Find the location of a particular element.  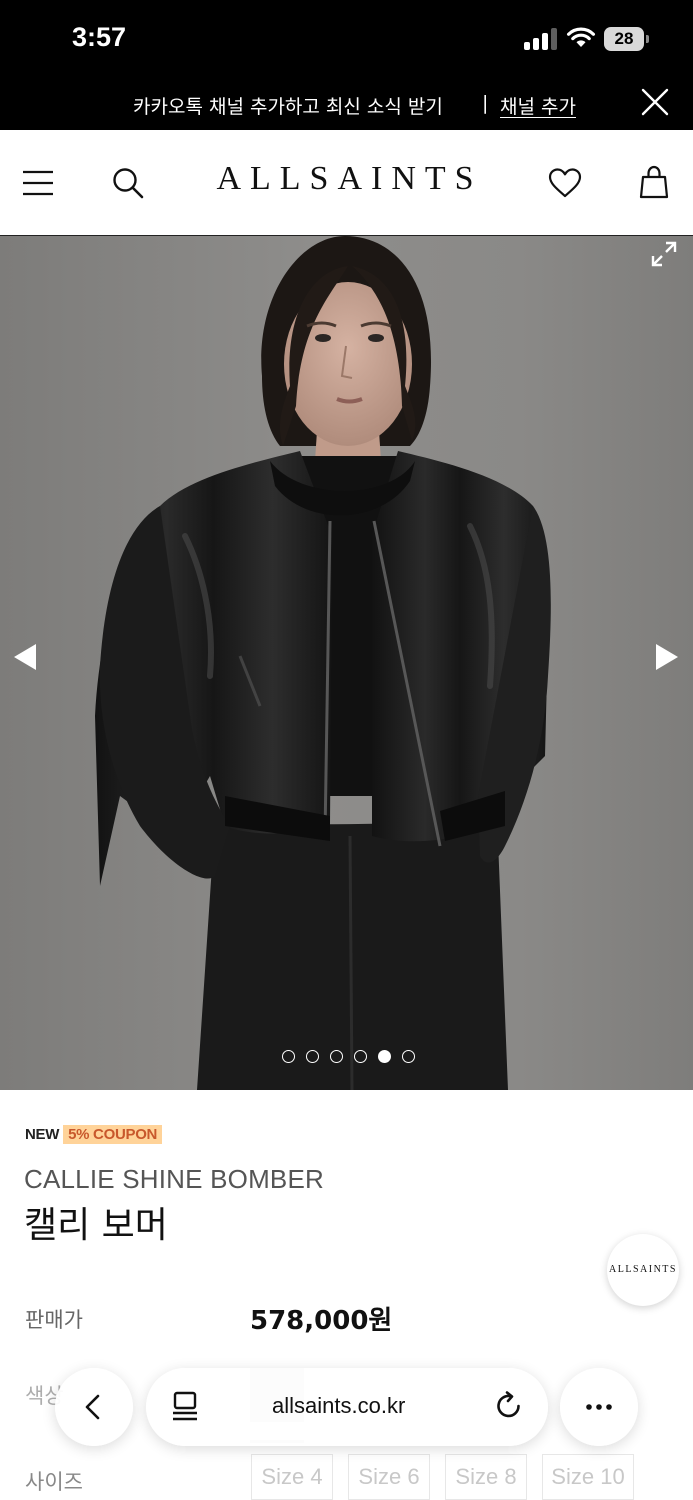

heart-icon is located at coordinates (565, 183).